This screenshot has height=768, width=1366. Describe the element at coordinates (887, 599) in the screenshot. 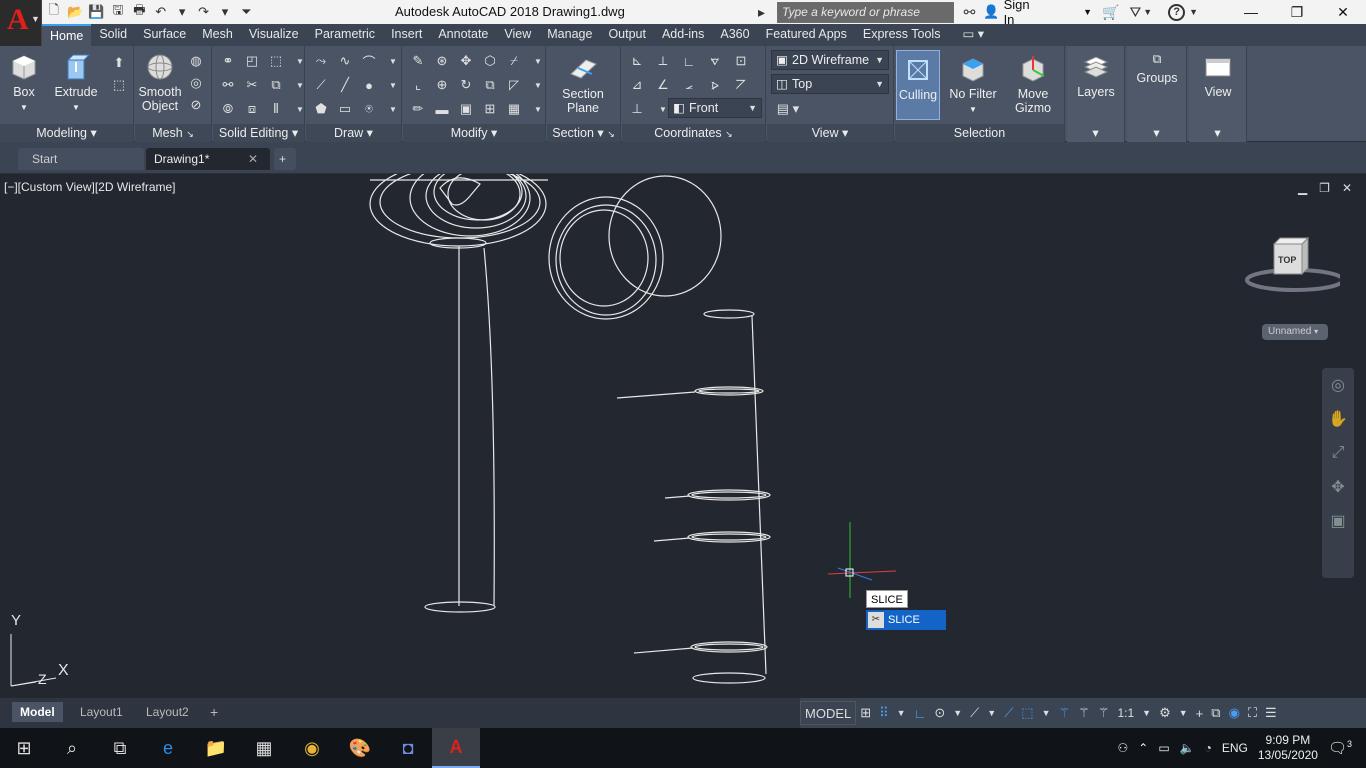

I see `dynamic-input-field: SLICE` at that location.